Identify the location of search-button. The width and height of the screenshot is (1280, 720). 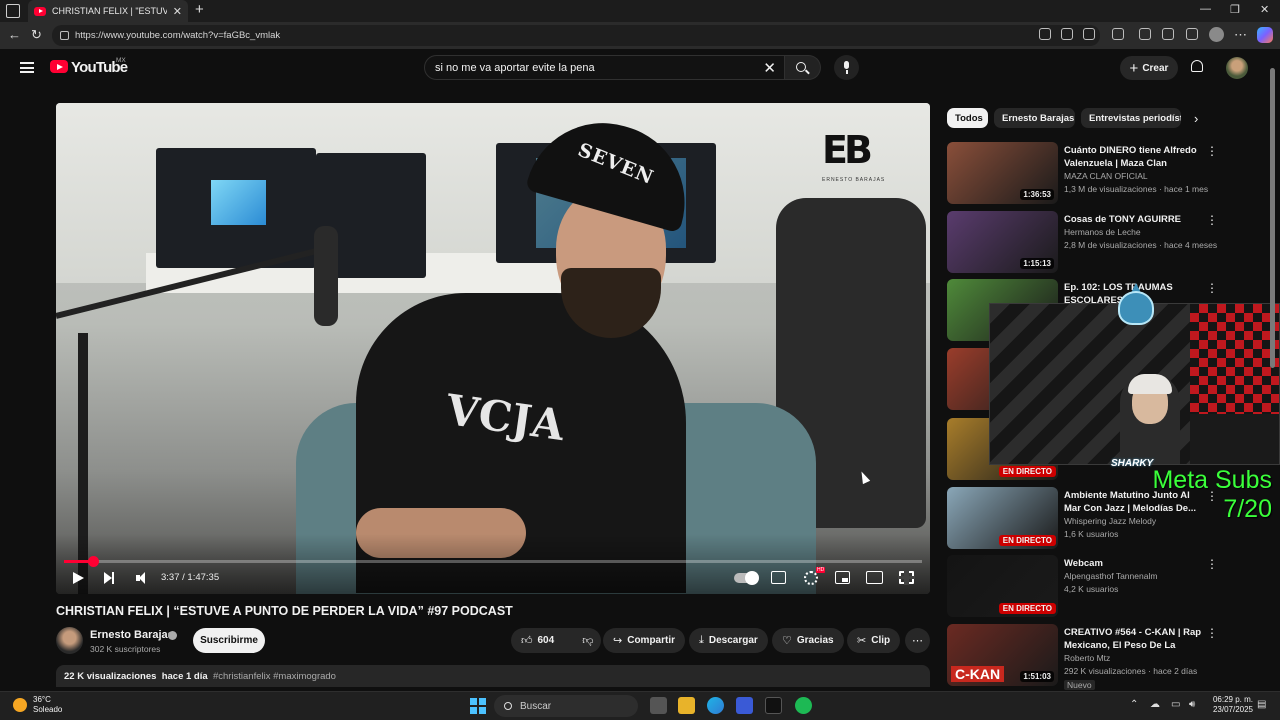
(803, 67).